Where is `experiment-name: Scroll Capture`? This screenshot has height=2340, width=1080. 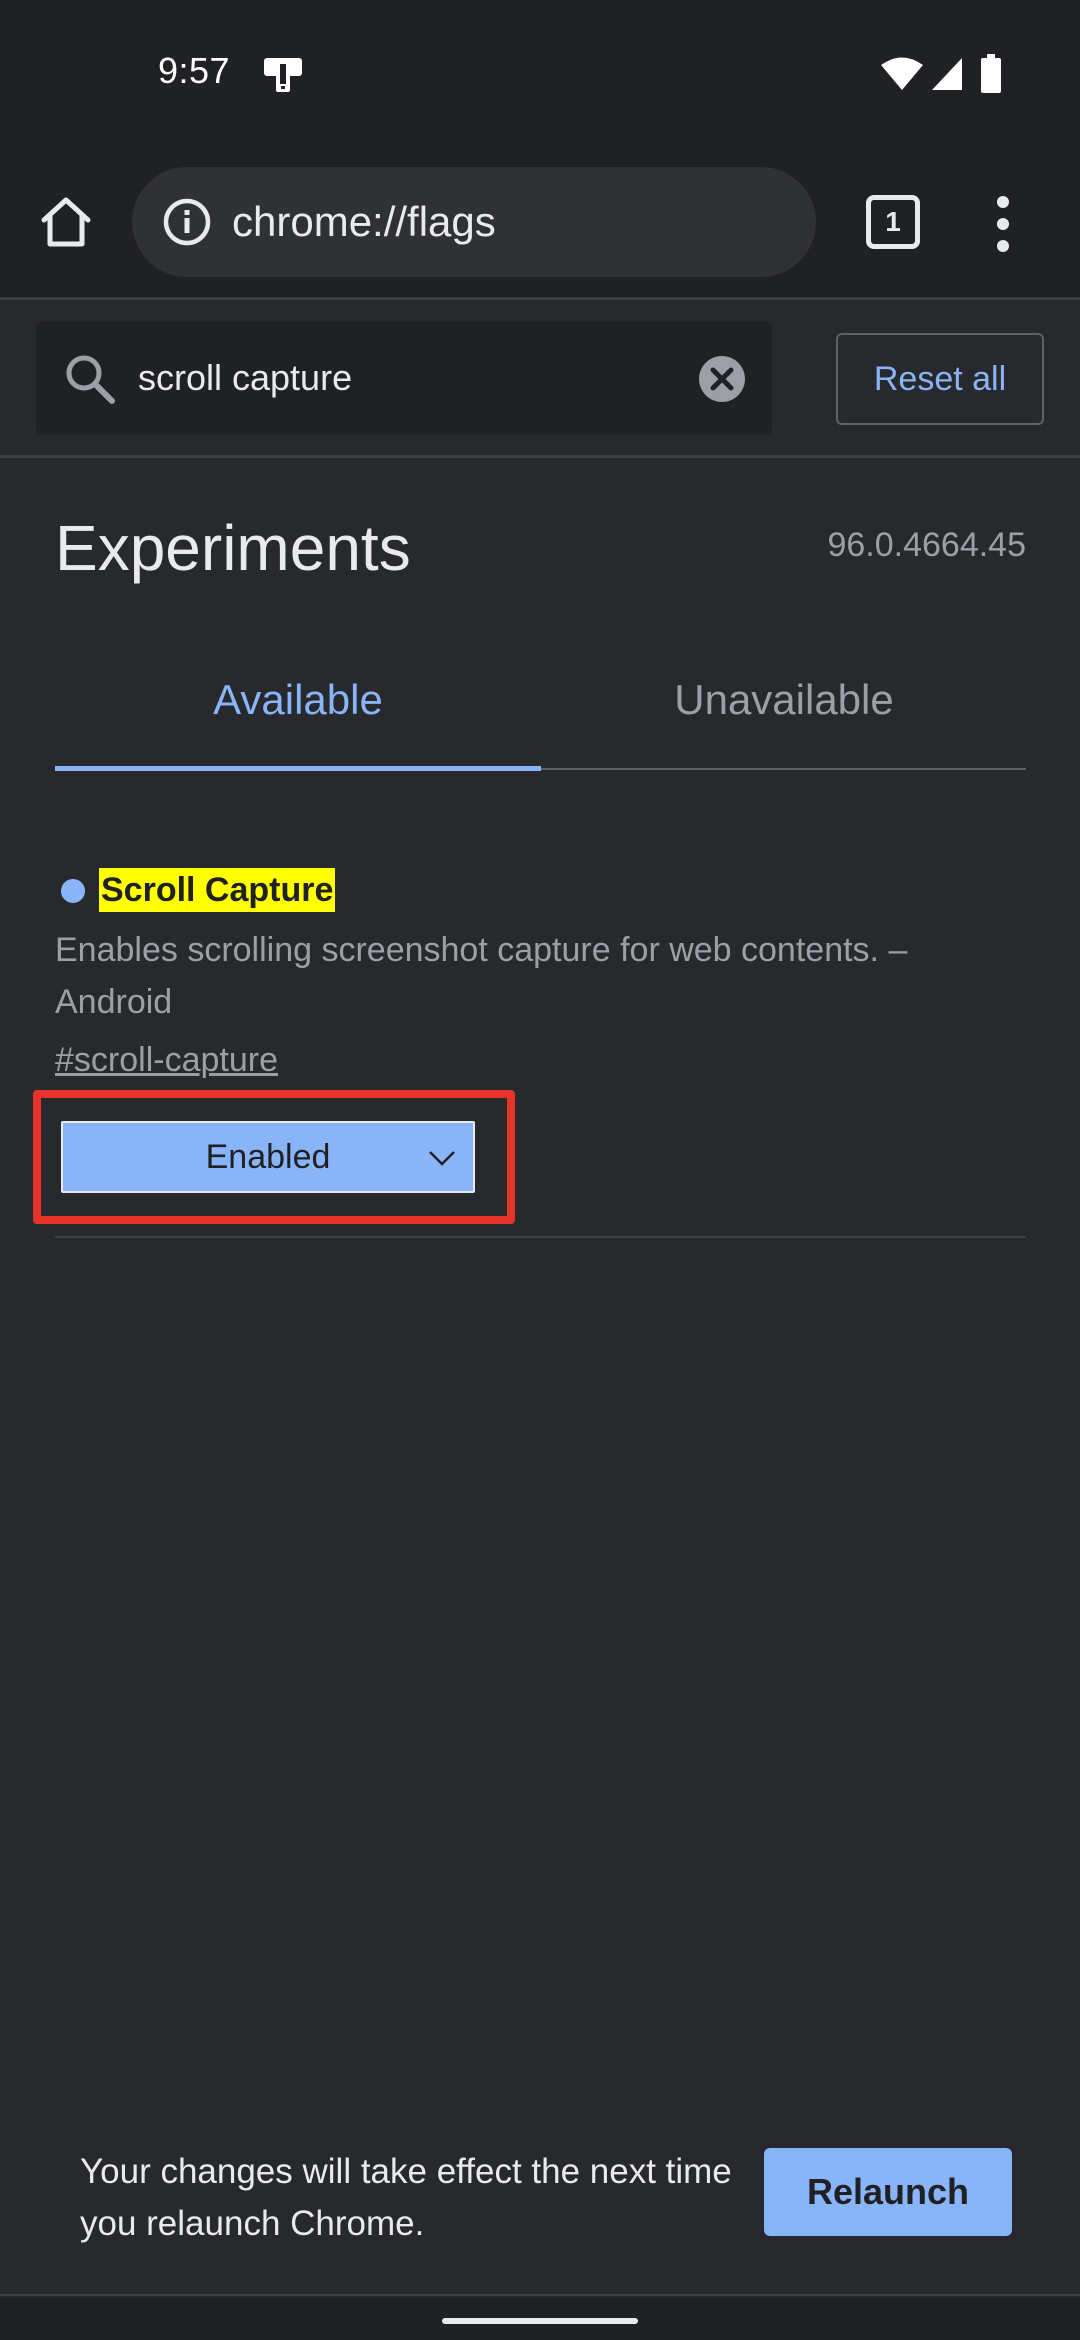
experiment-name: Scroll Capture is located at coordinates (217, 890).